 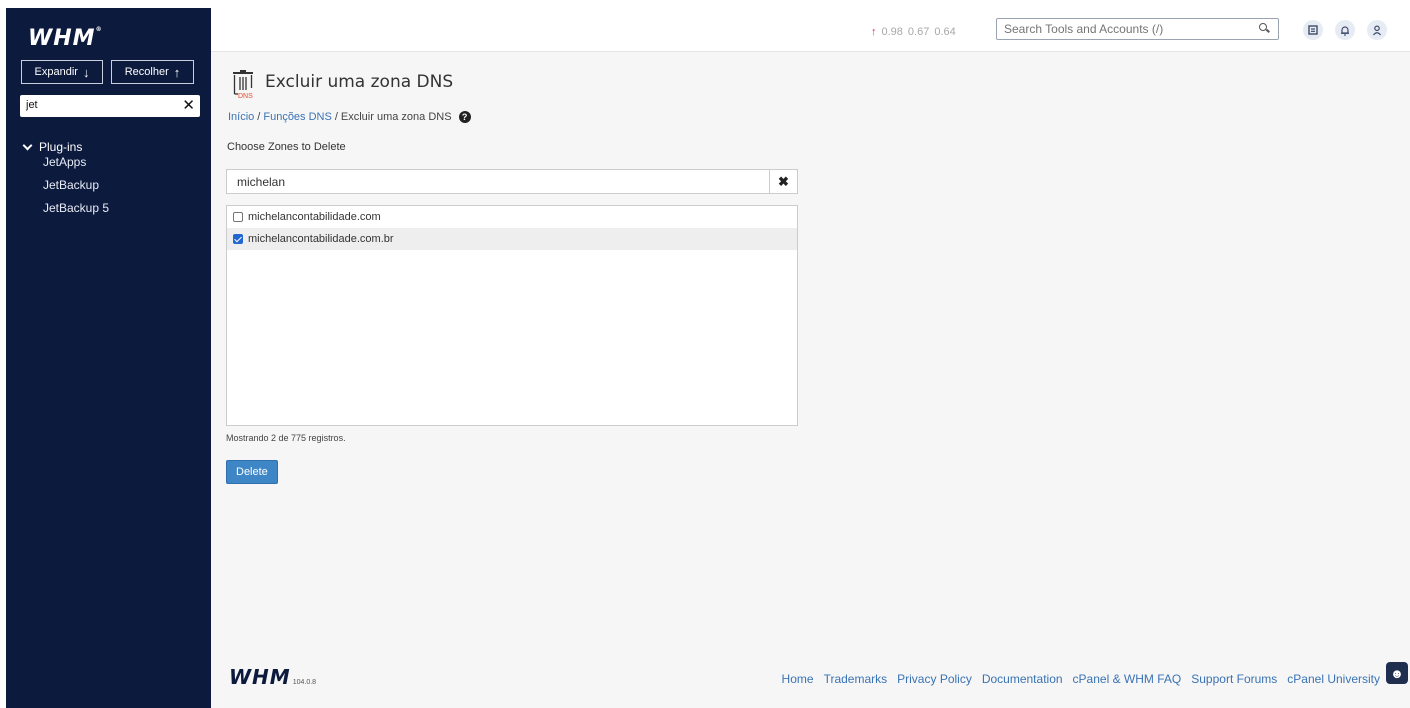 I want to click on delete-button: Delete, so click(x=252, y=472).